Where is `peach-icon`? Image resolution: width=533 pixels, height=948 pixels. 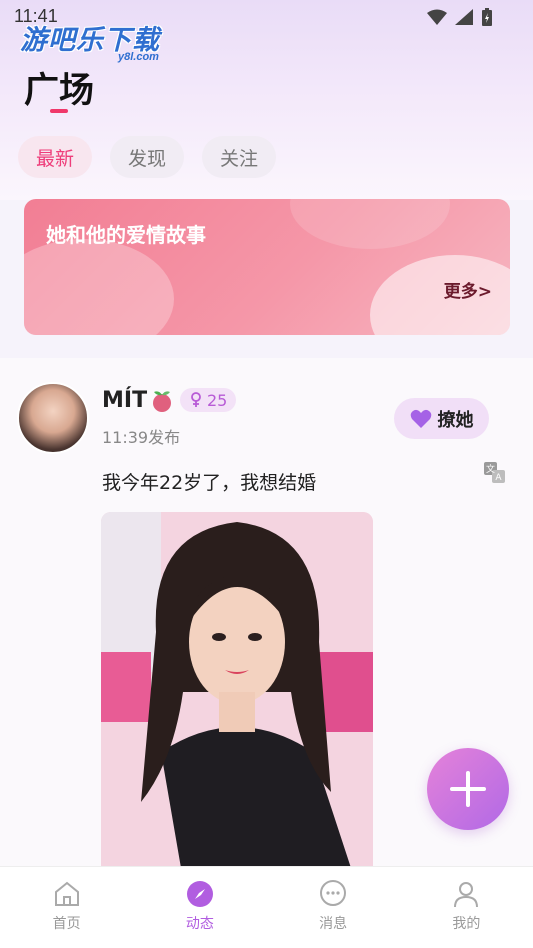 peach-icon is located at coordinates (162, 401).